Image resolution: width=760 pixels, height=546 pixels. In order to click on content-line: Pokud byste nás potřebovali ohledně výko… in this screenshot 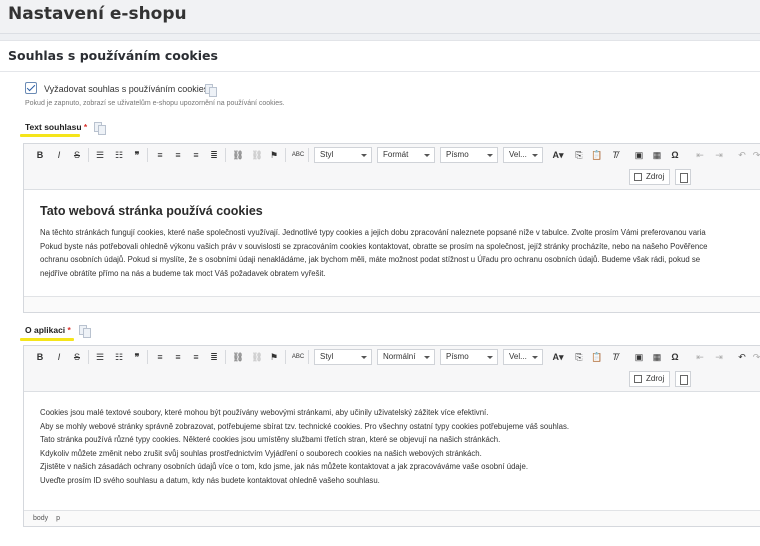, I will do `click(374, 246)`.